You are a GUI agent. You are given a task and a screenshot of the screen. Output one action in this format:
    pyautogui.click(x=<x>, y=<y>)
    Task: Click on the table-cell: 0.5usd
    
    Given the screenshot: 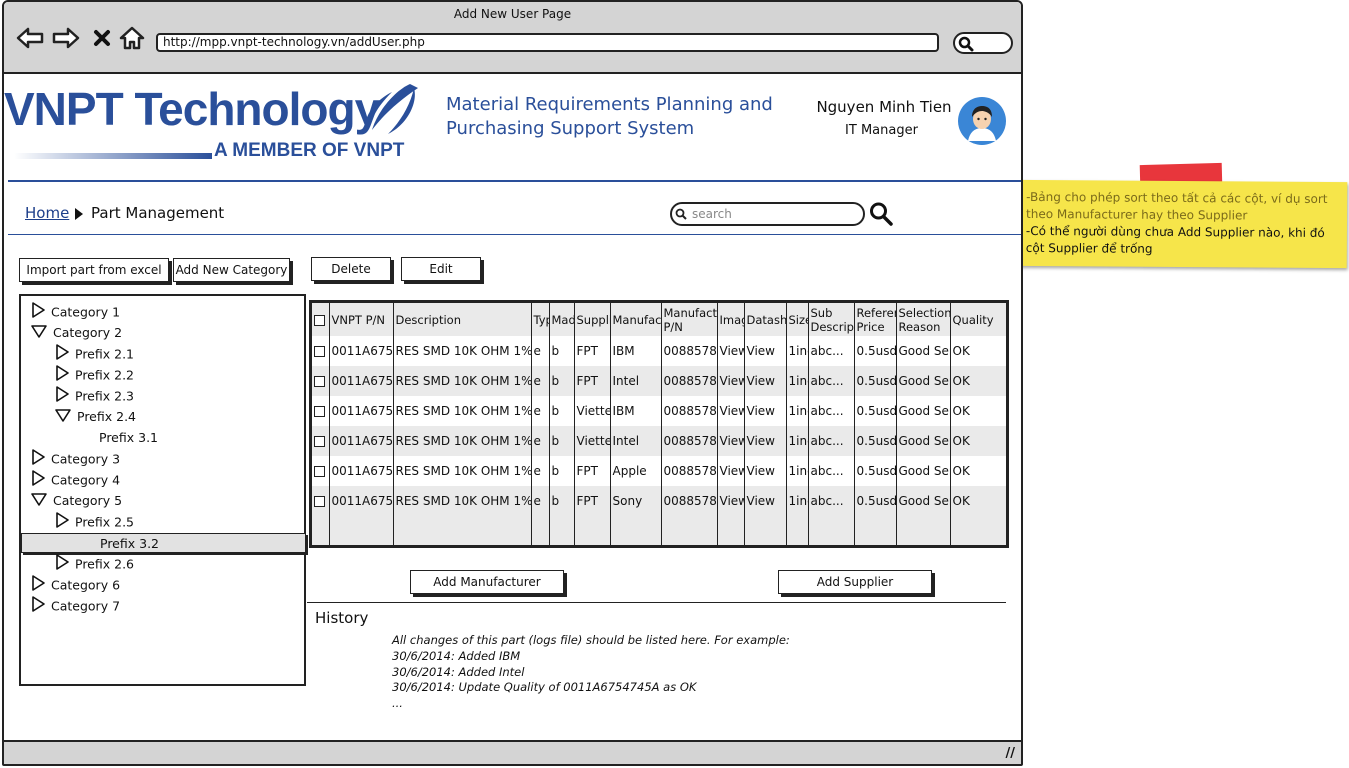 What is the action you would take?
    pyautogui.click(x=875, y=351)
    